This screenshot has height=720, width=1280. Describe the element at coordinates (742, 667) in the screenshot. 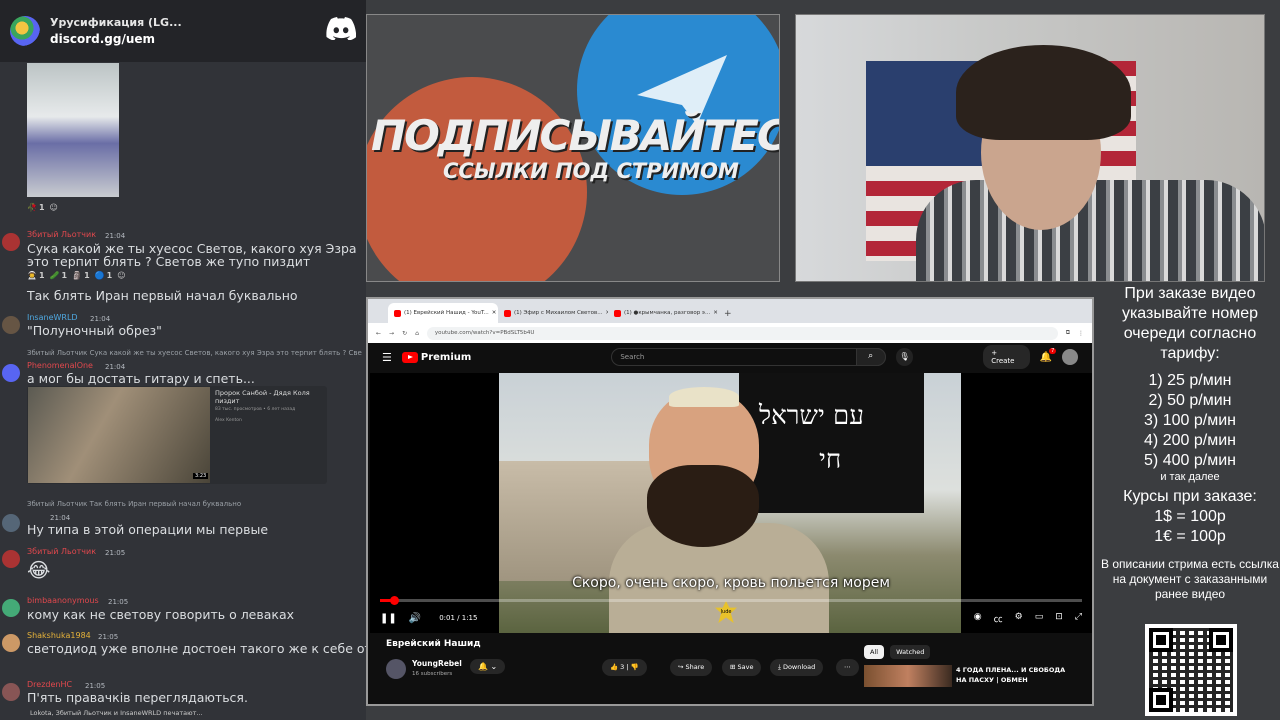

I see `save-button: ⊞ Save` at that location.